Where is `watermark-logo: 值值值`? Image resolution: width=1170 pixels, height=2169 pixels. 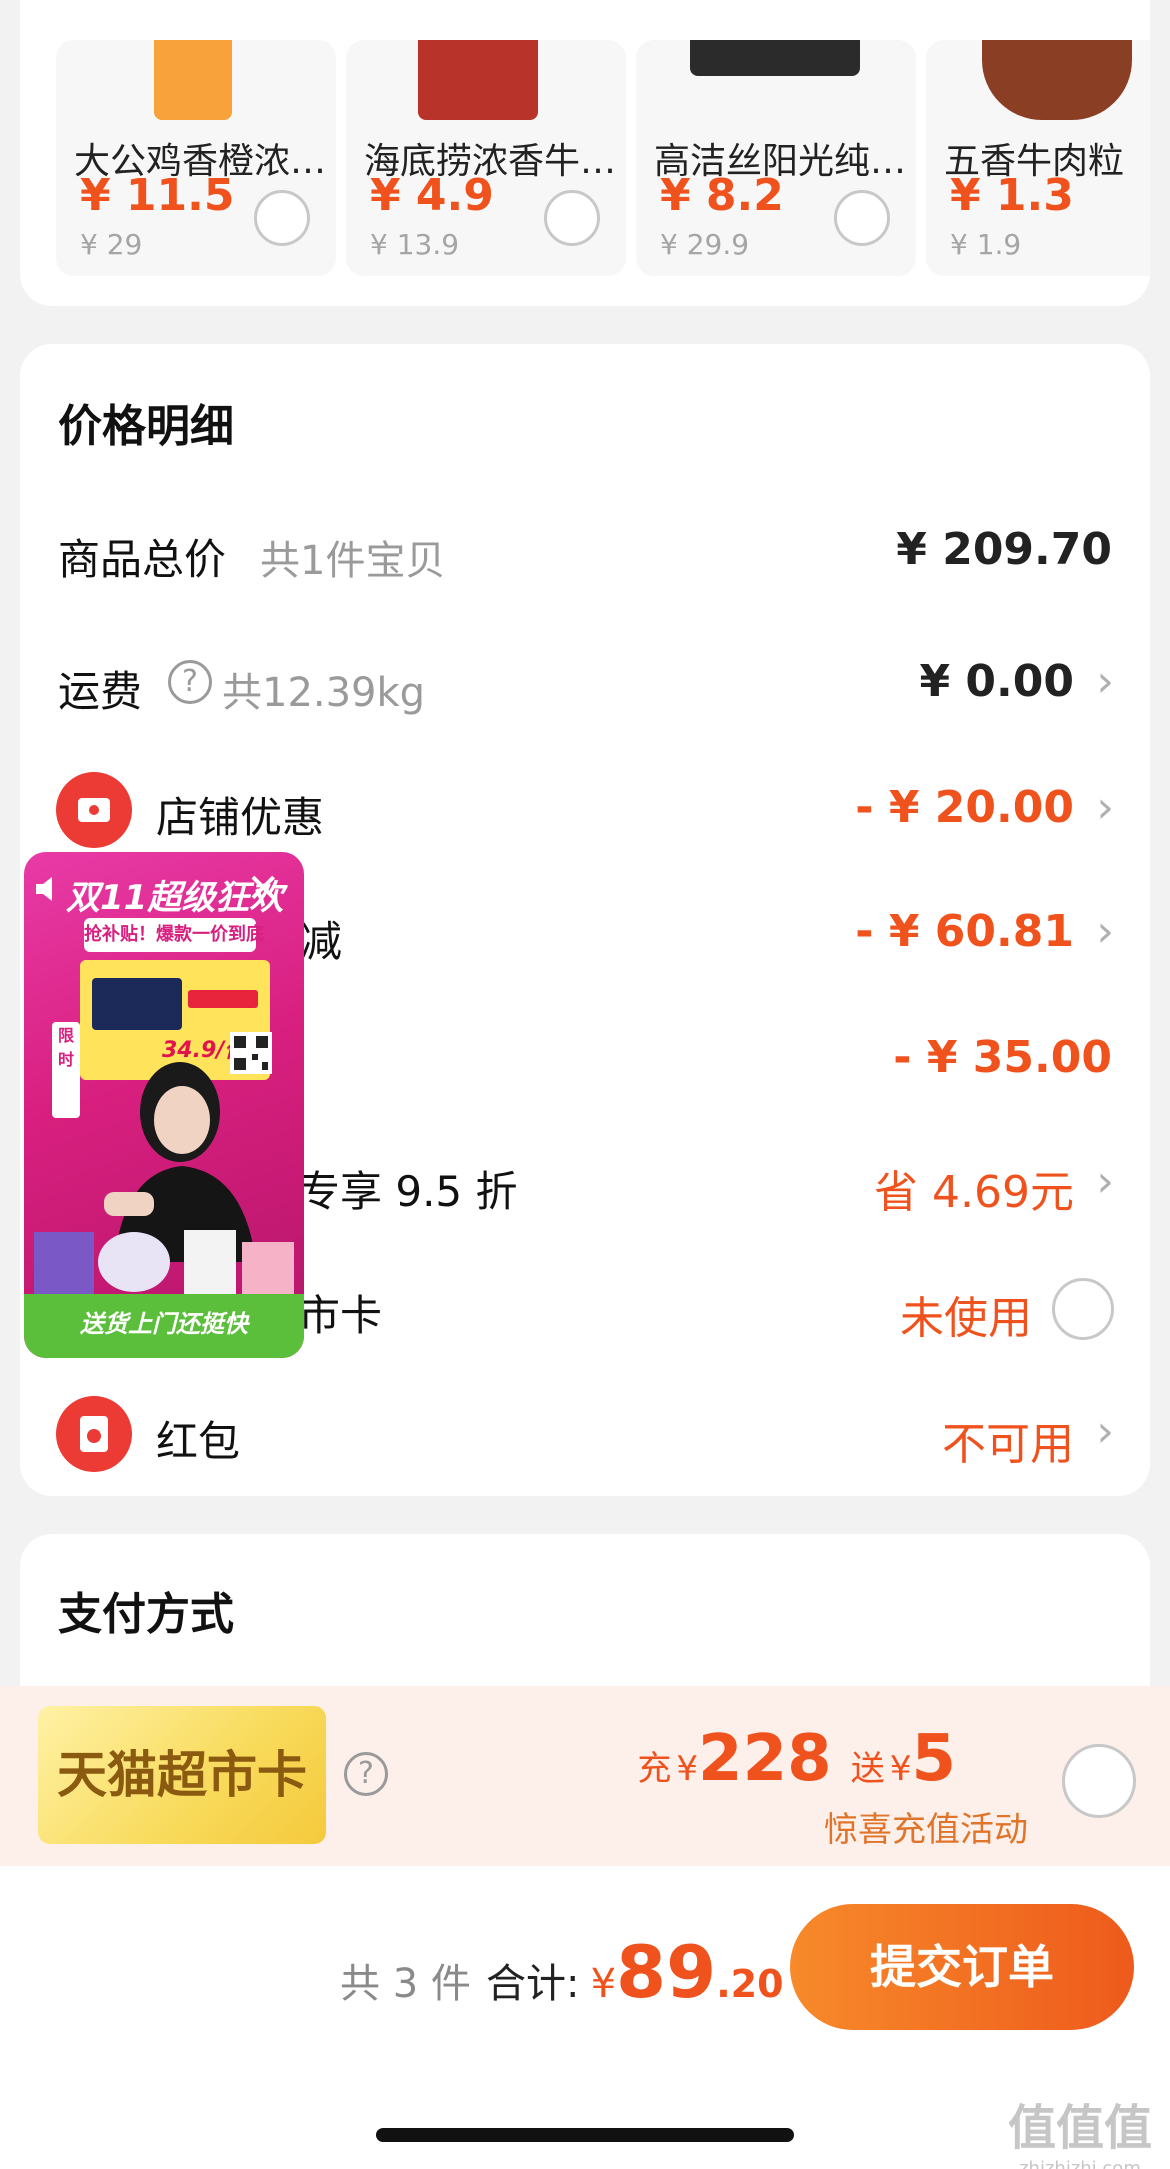 watermark-logo: 值值值 is located at coordinates (1079, 2128).